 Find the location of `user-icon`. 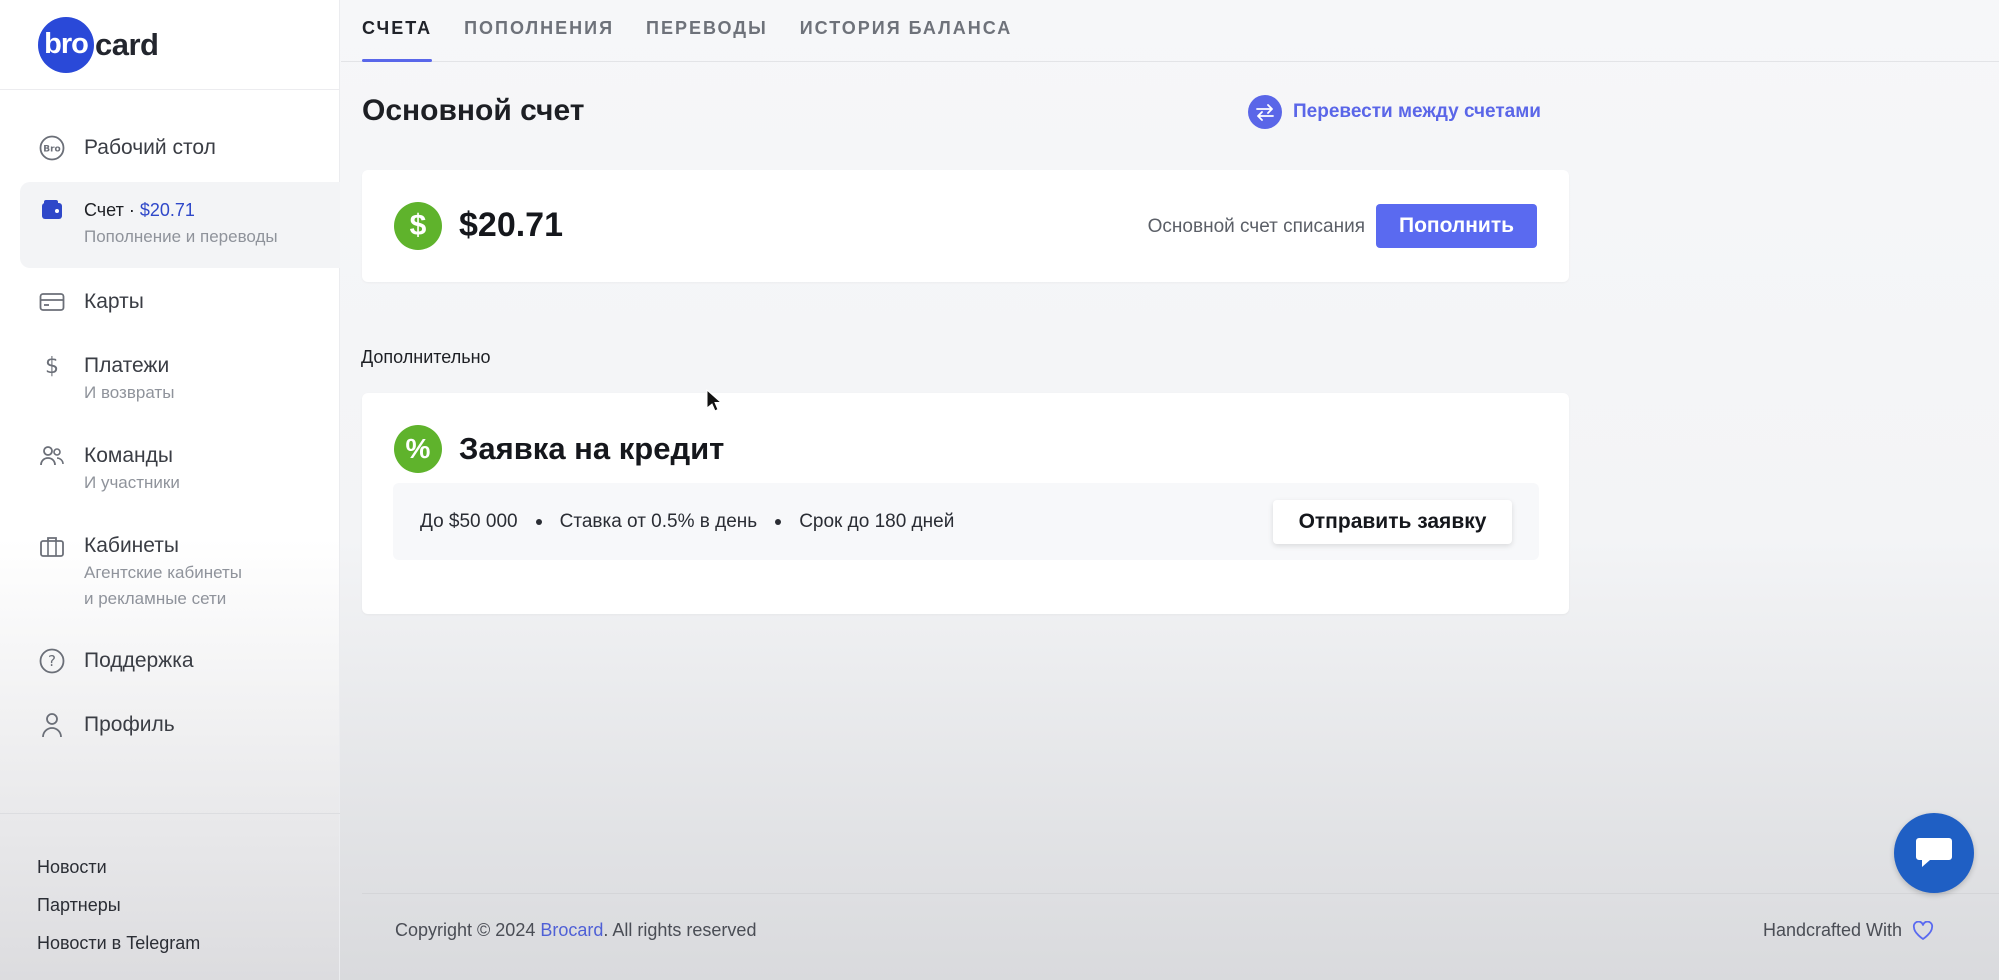

user-icon is located at coordinates (52, 725).